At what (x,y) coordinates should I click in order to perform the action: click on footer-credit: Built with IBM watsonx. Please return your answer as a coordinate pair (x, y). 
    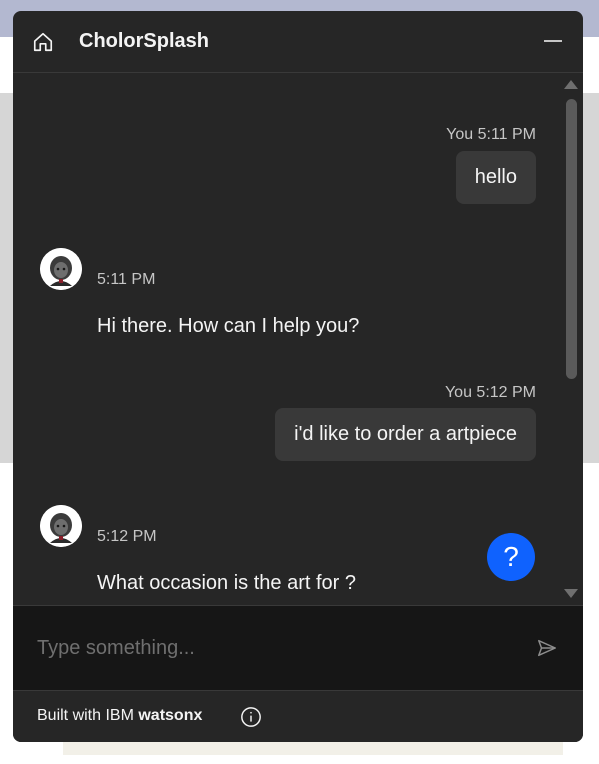
    Looking at the image, I should click on (119, 716).